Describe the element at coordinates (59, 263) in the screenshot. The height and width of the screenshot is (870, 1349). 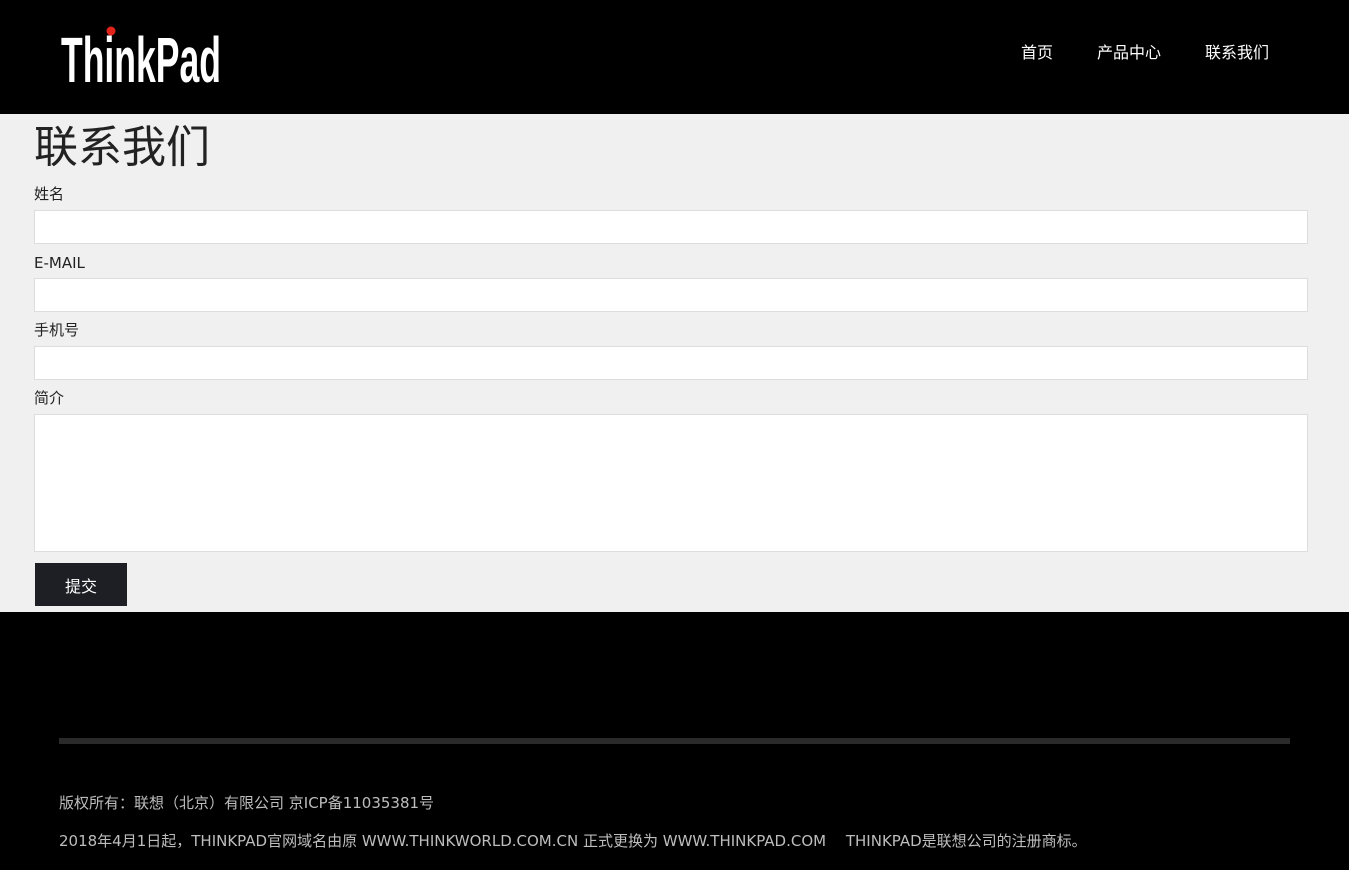
I see `email-label: E-MAIL` at that location.